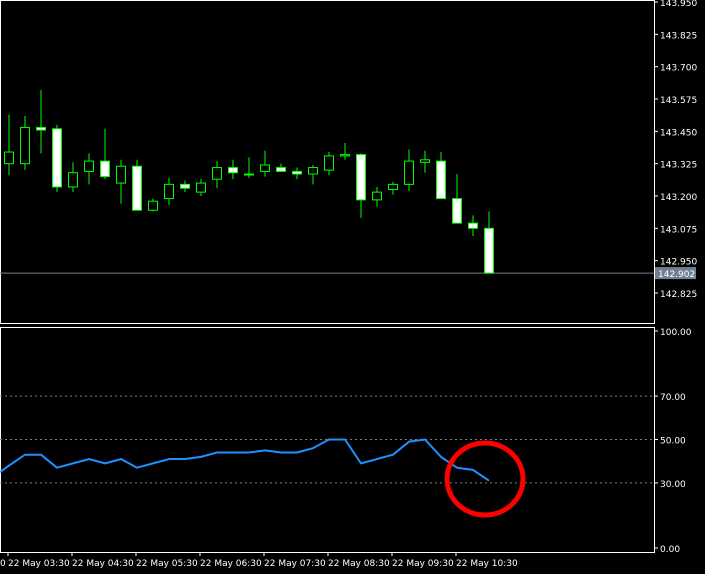  Describe the element at coordinates (678, 133) in the screenshot. I see `price-tick-label: 143.450` at that location.